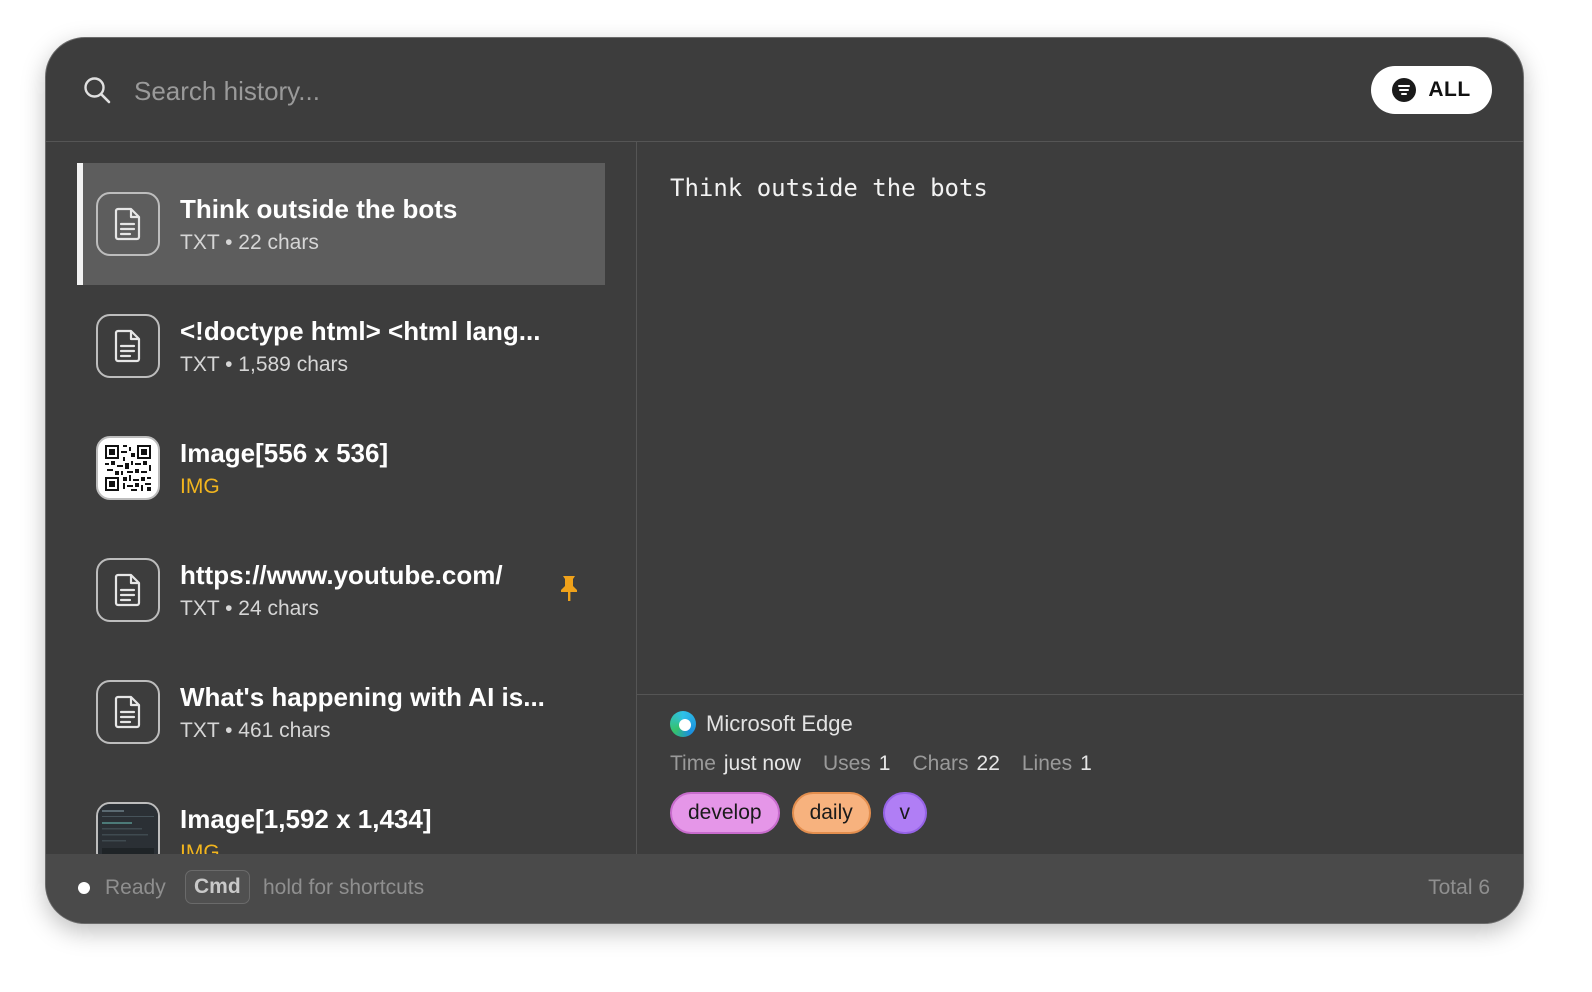 The image size is (1592, 992). Describe the element at coordinates (684, 91) in the screenshot. I see `search-input` at that location.